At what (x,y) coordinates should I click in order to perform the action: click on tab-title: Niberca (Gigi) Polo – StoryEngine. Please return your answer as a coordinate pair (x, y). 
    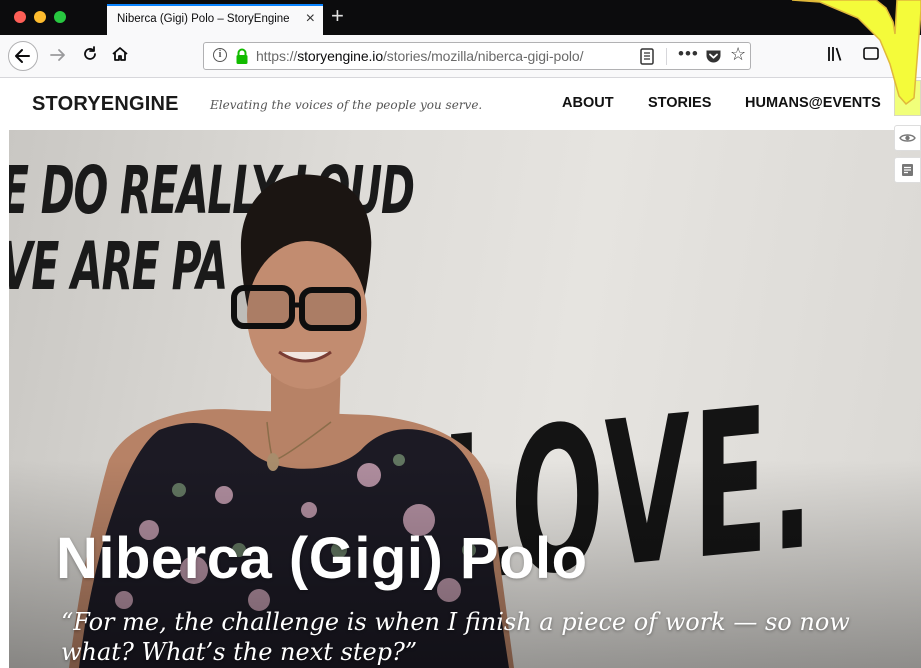
    Looking at the image, I should click on (203, 19).